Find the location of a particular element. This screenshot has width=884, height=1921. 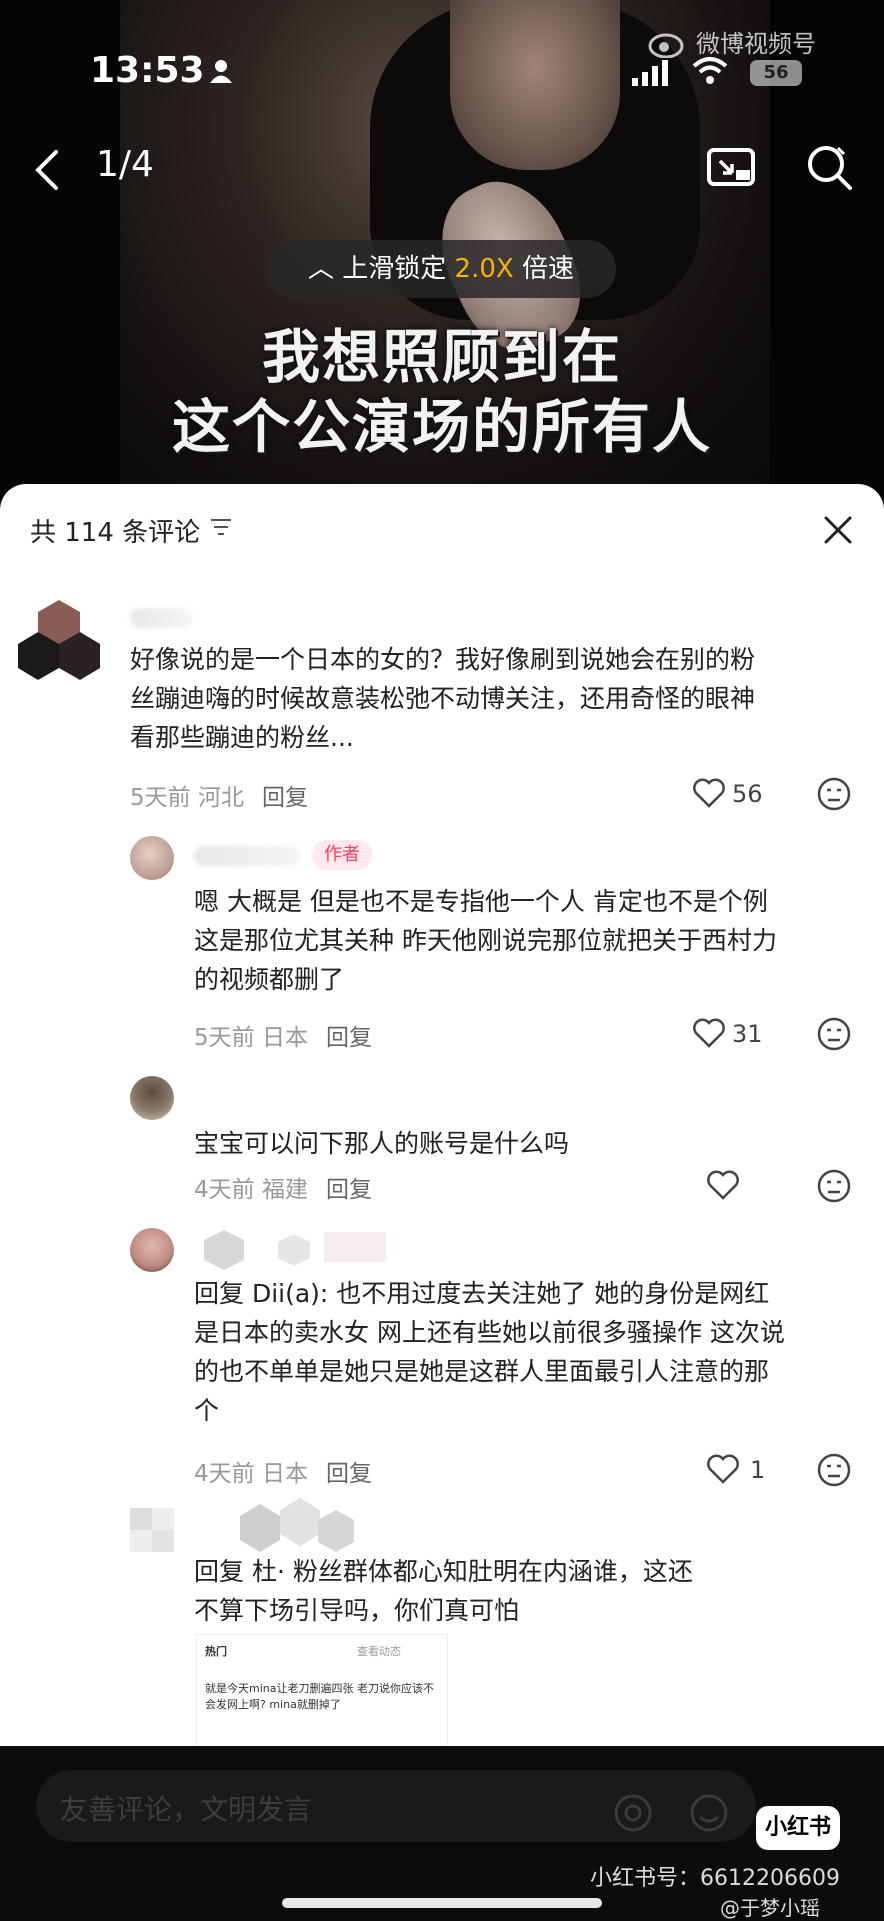

mention-at-icon is located at coordinates (633, 1813).